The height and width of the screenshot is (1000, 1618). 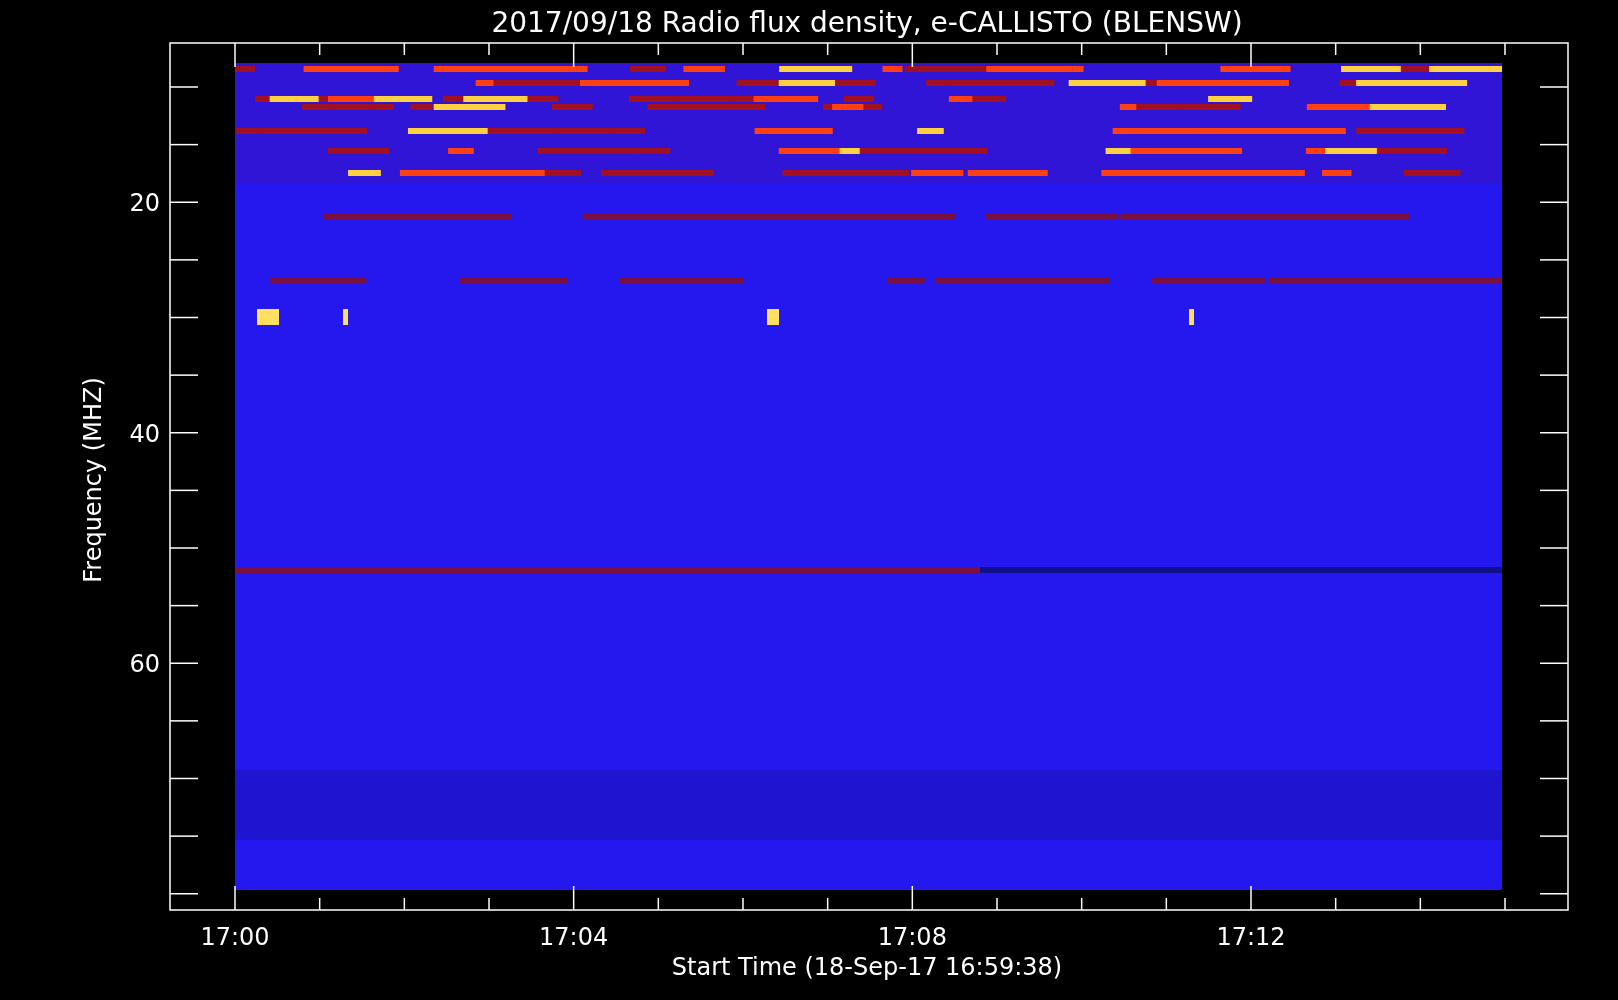 What do you see at coordinates (144, 203) in the screenshot?
I see `tick-label: 20` at bounding box center [144, 203].